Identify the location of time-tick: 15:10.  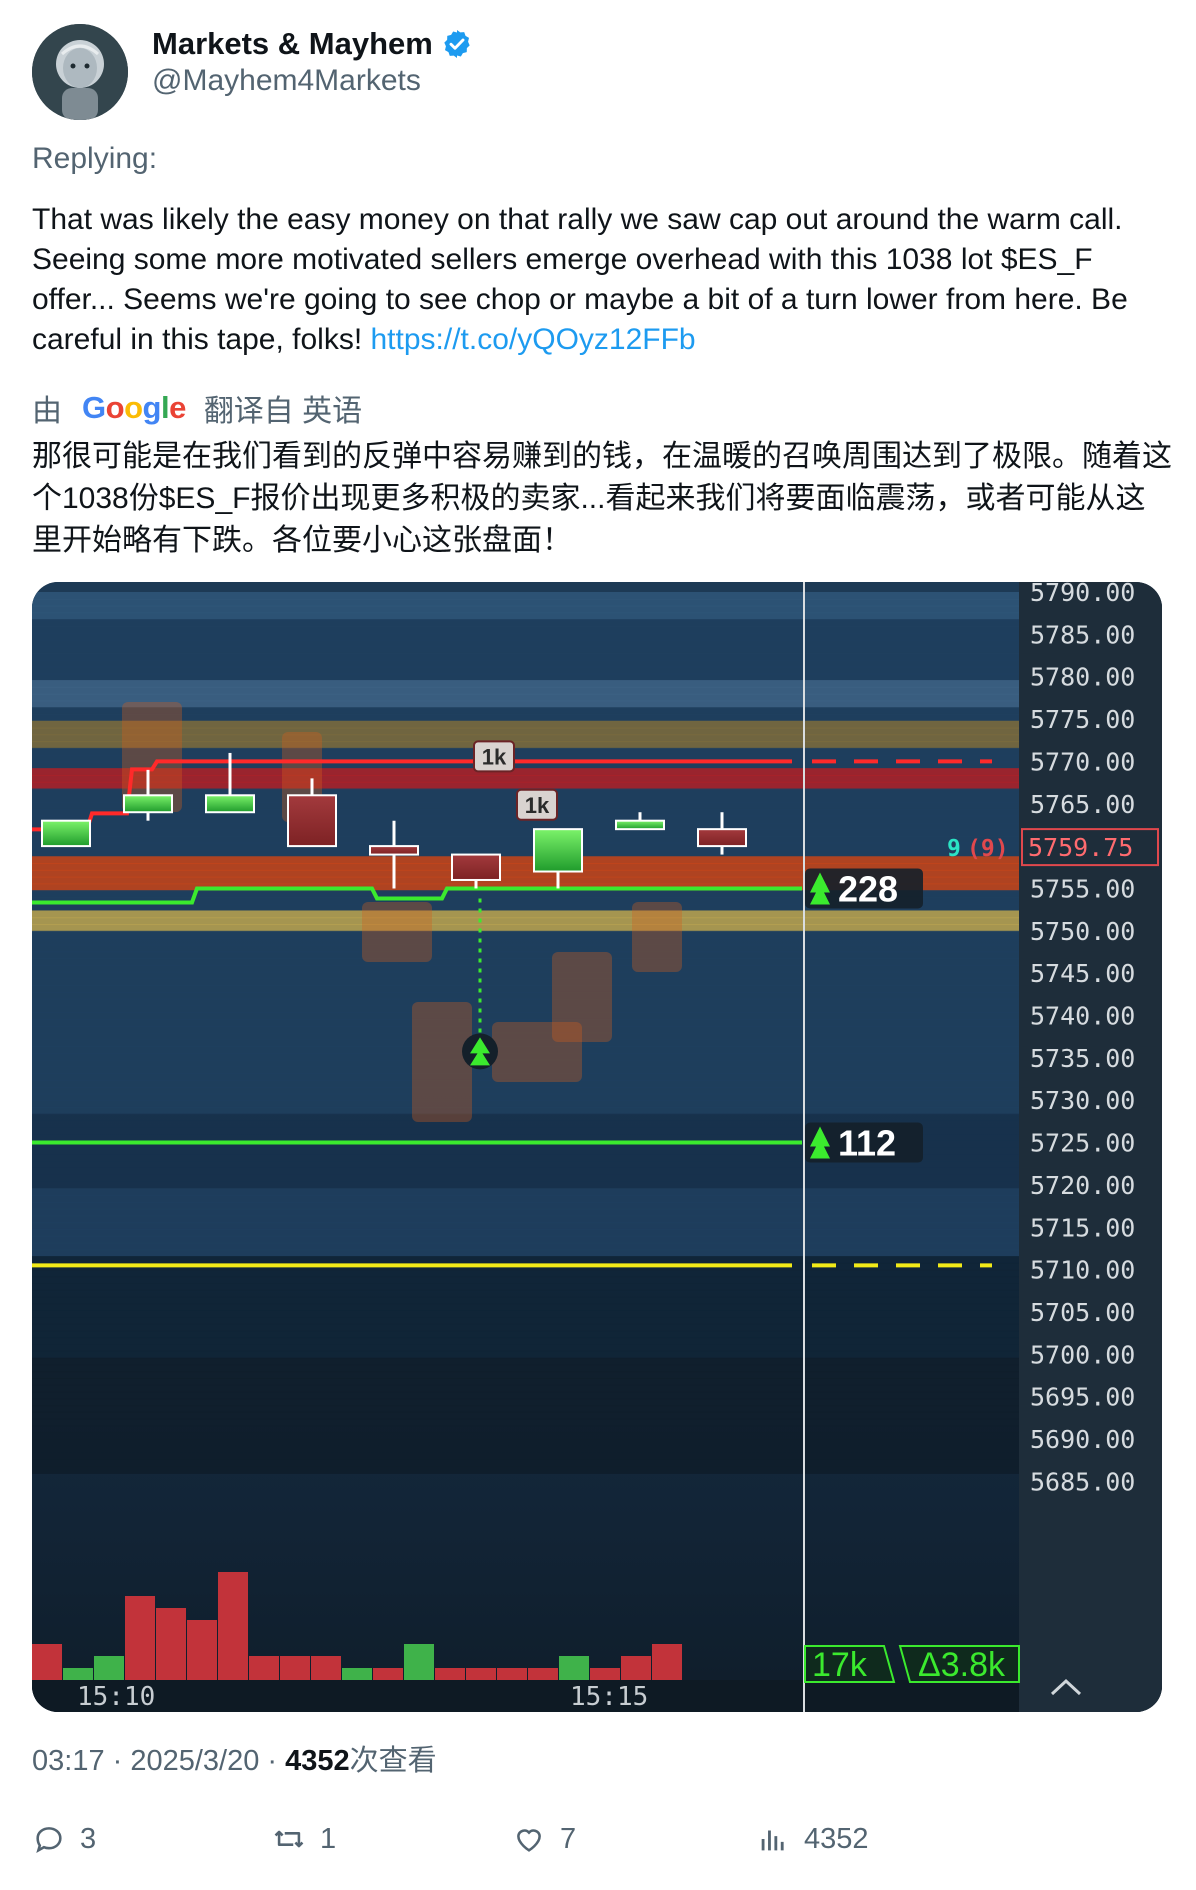
(116, 1697).